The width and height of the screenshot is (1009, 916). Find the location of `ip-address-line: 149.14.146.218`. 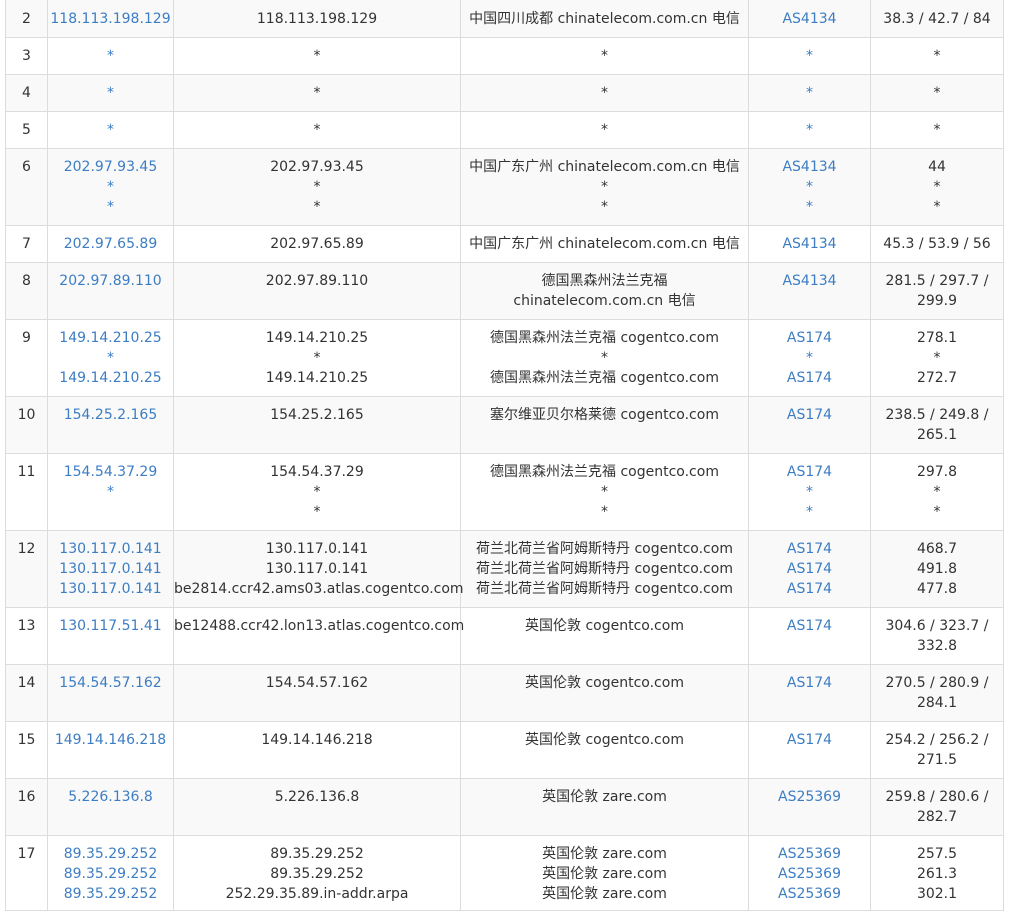

ip-address-line: 149.14.146.218 is located at coordinates (110, 740).